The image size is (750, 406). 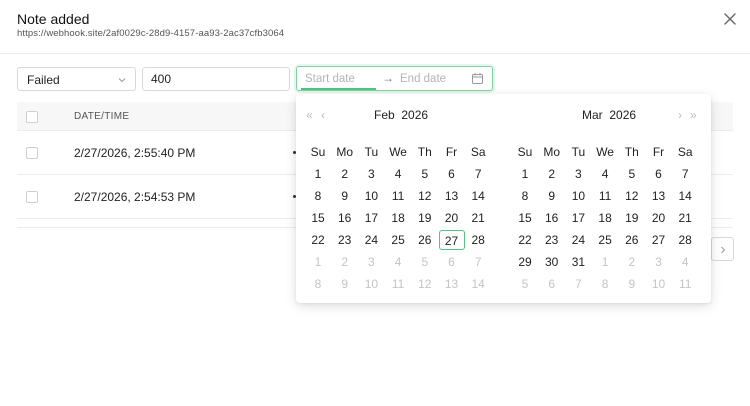 What do you see at coordinates (423, 79) in the screenshot?
I see `end-date-input: End date` at bounding box center [423, 79].